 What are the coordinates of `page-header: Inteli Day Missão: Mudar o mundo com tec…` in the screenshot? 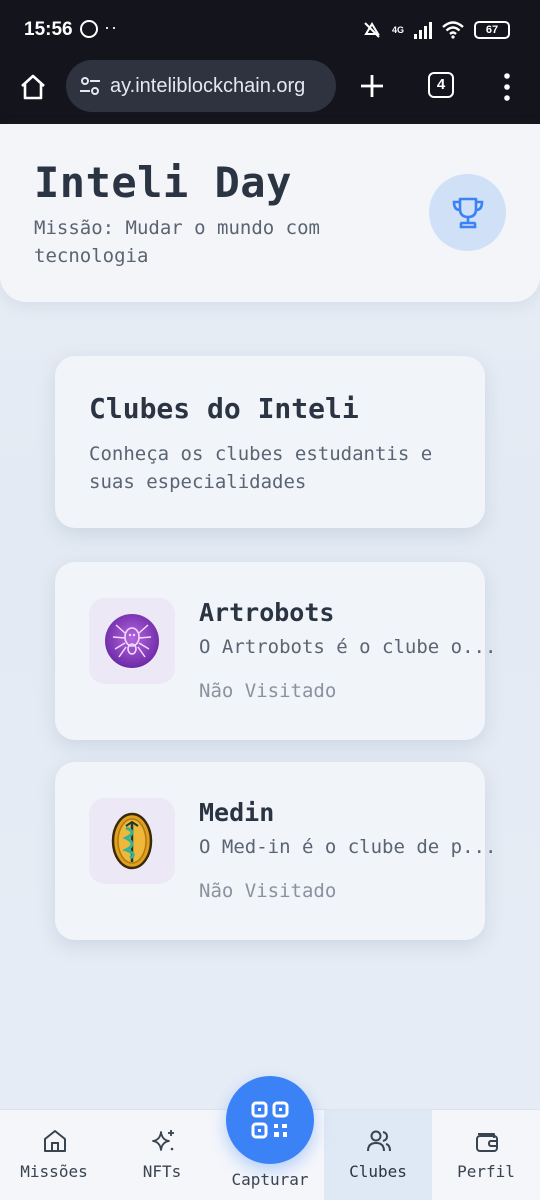 It's located at (270, 213).